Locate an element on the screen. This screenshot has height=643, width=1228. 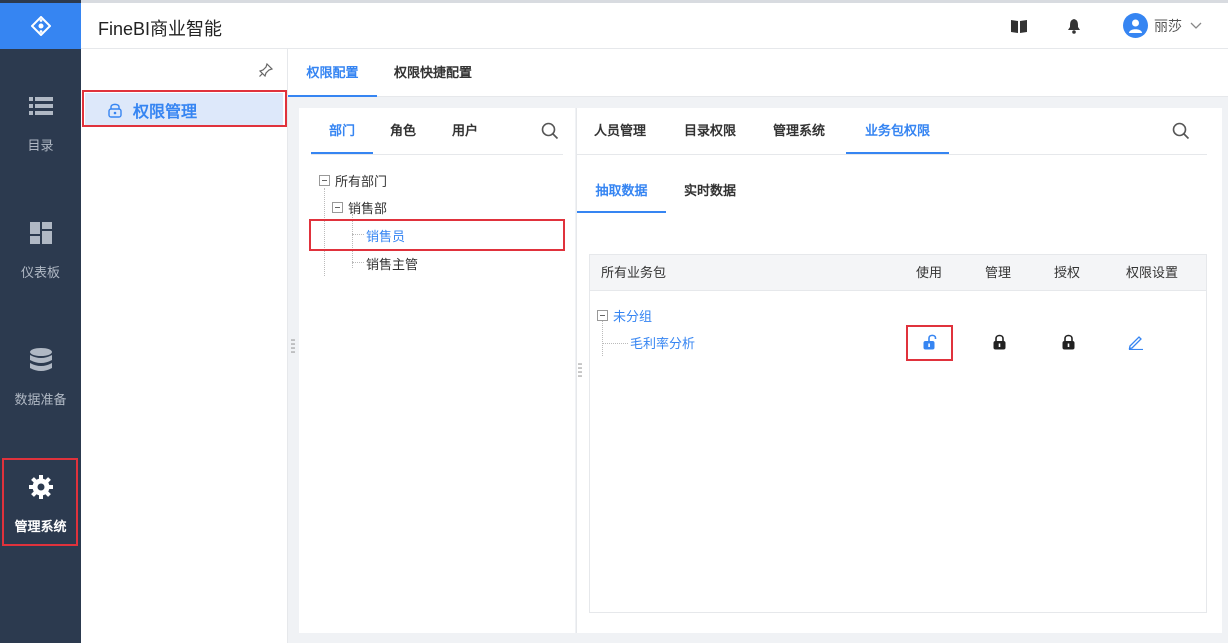
tree-label-group: 未分组 is located at coordinates (633, 316).